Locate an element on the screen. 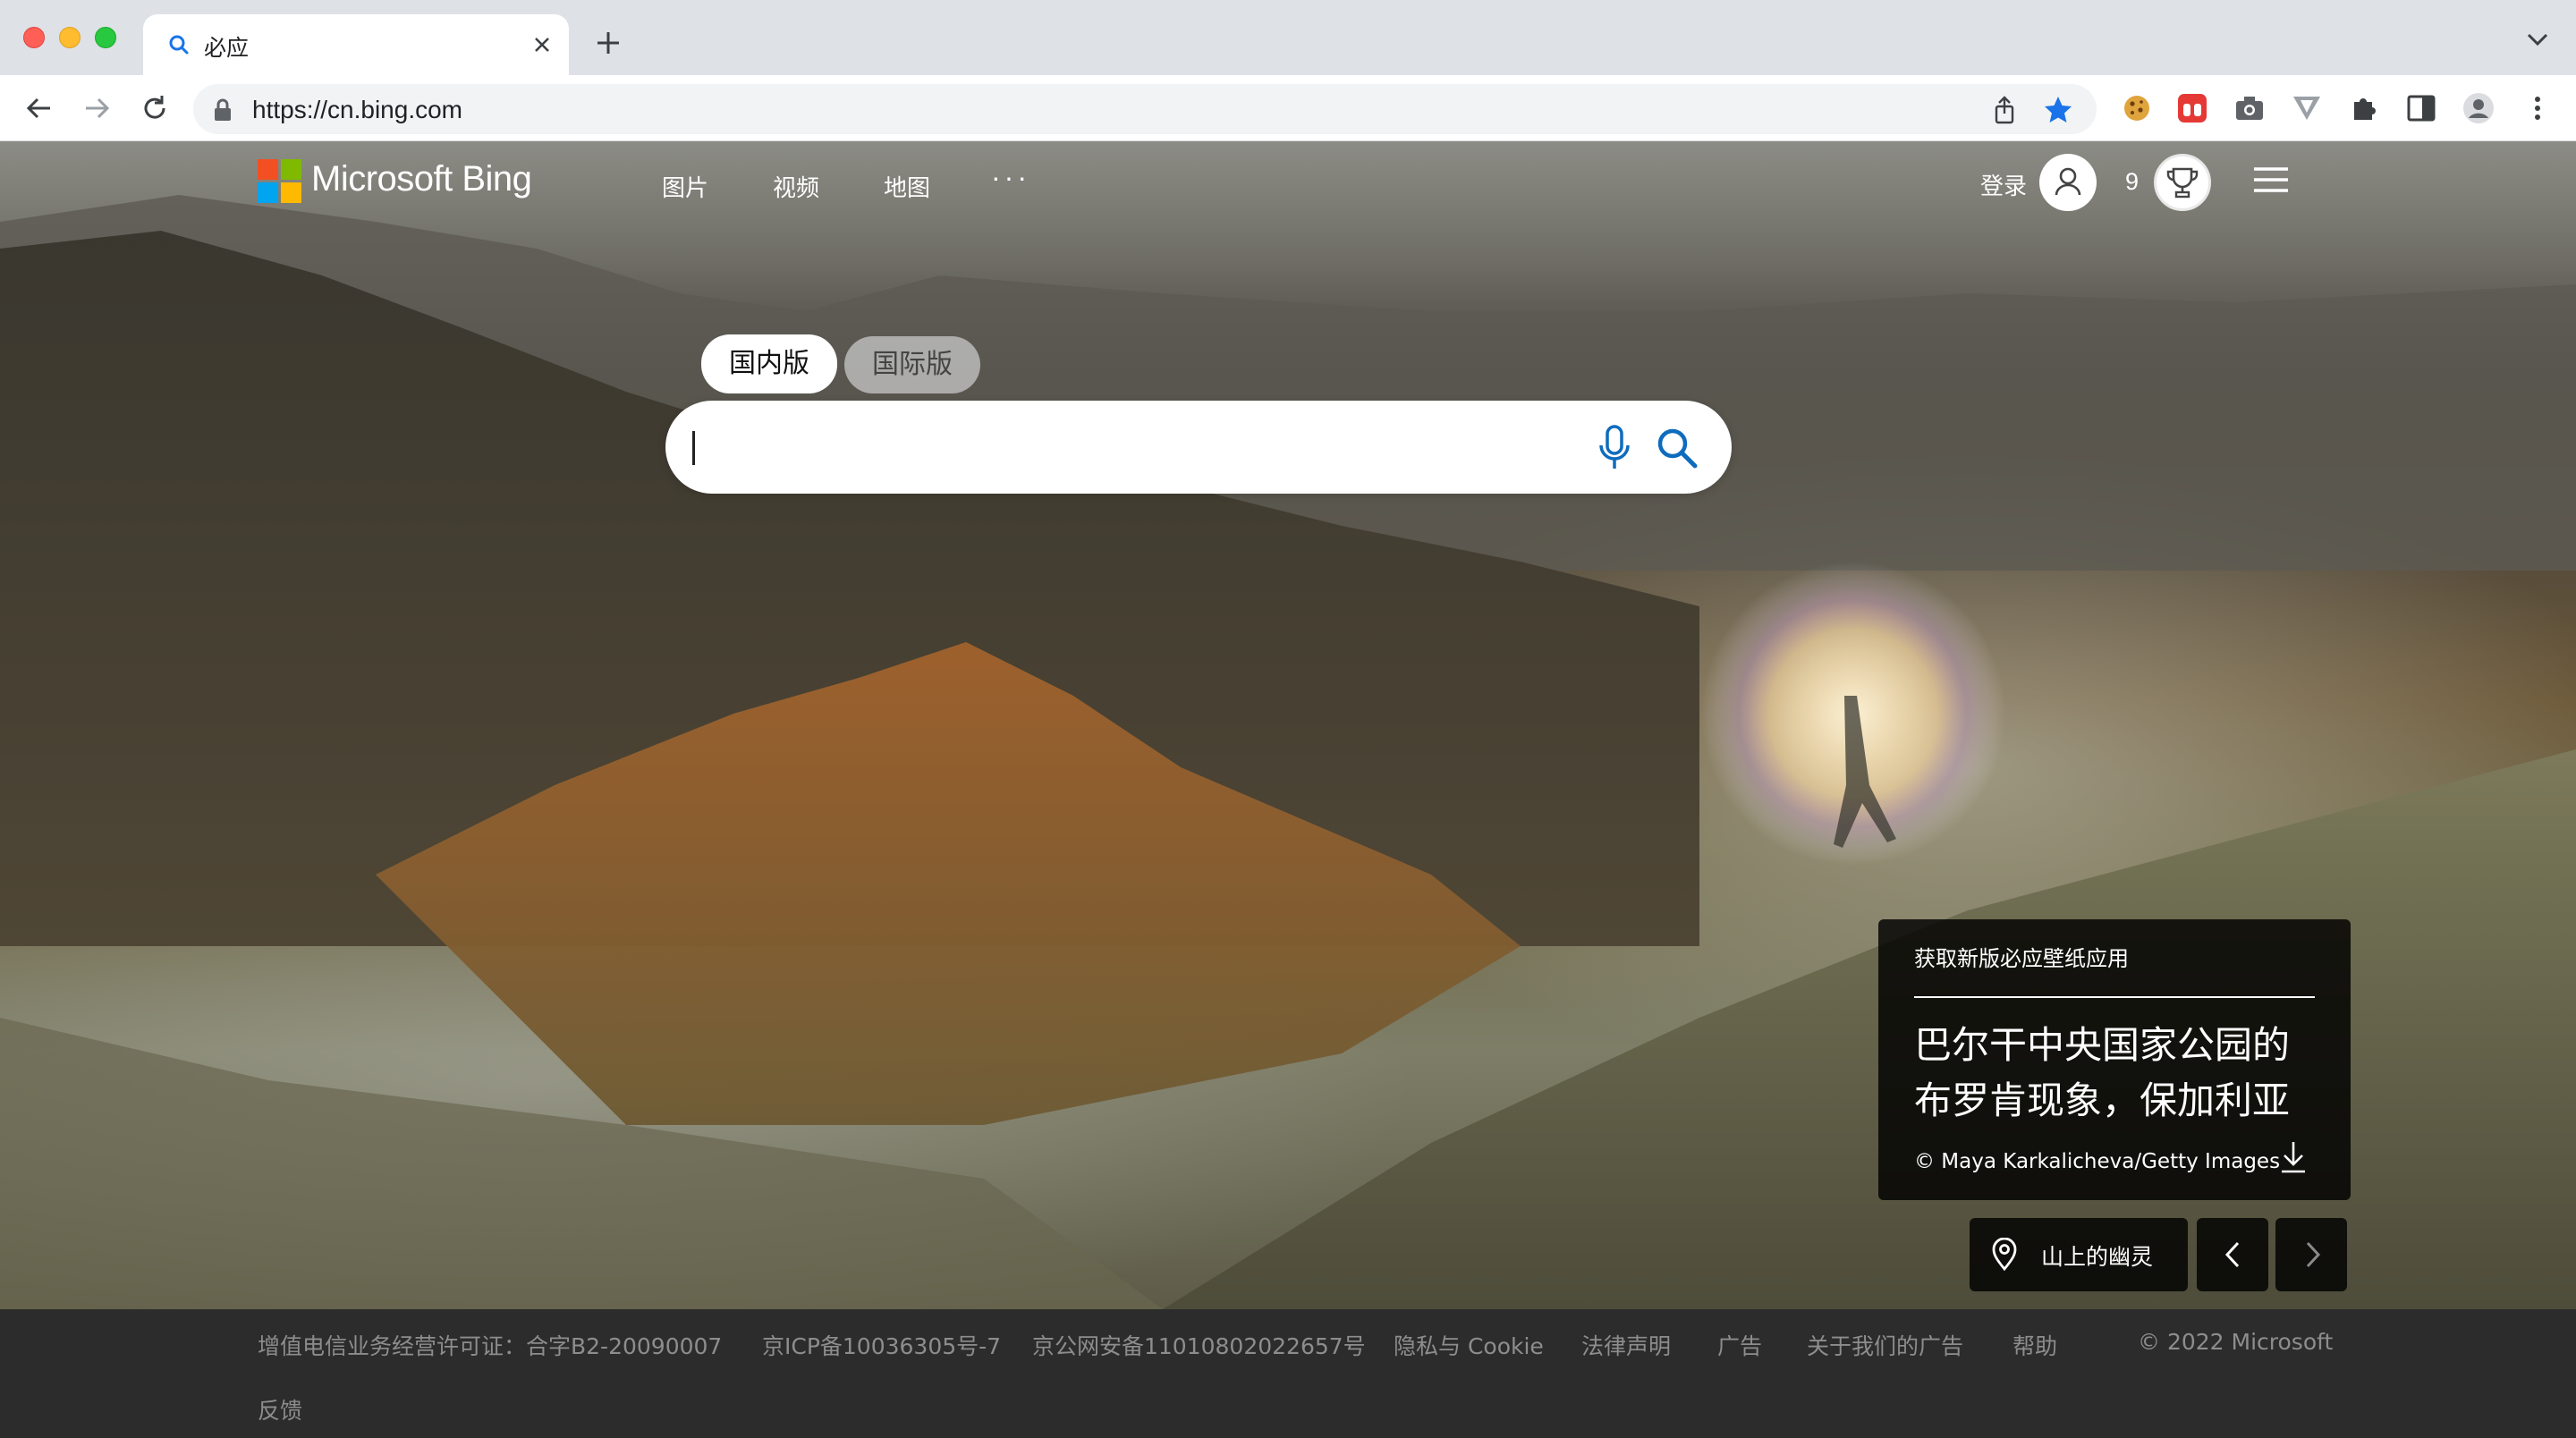  trophy-icon is located at coordinates (2182, 183).